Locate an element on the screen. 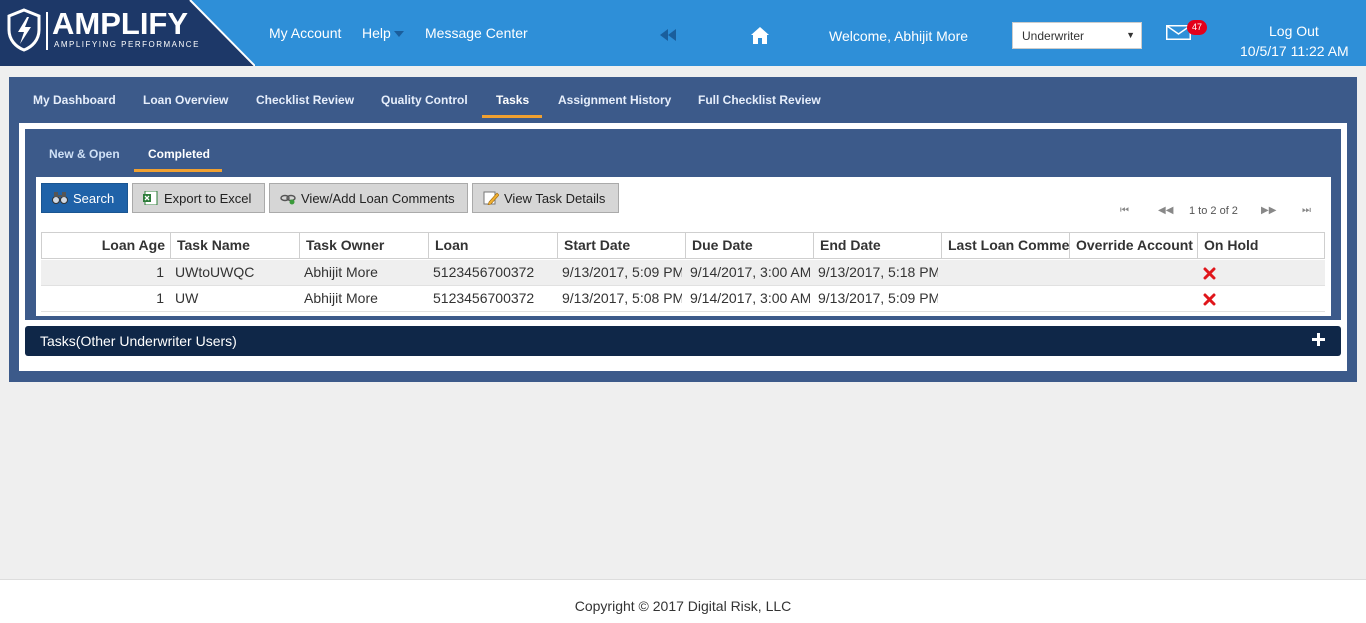 The height and width of the screenshot is (623, 1366). tab-checklist-review: Checklist Review is located at coordinates (305, 100).